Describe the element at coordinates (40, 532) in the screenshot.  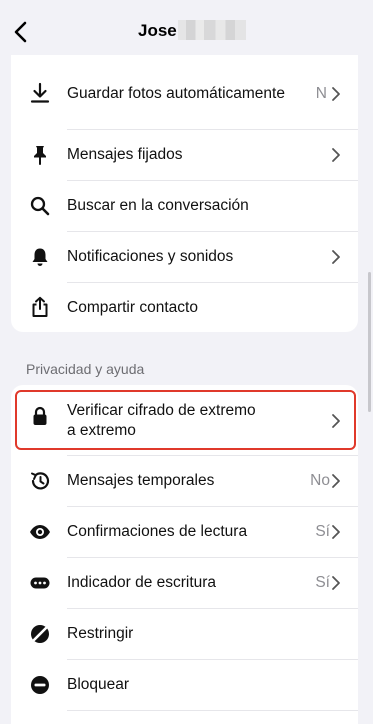
I see `eye-icon` at that location.